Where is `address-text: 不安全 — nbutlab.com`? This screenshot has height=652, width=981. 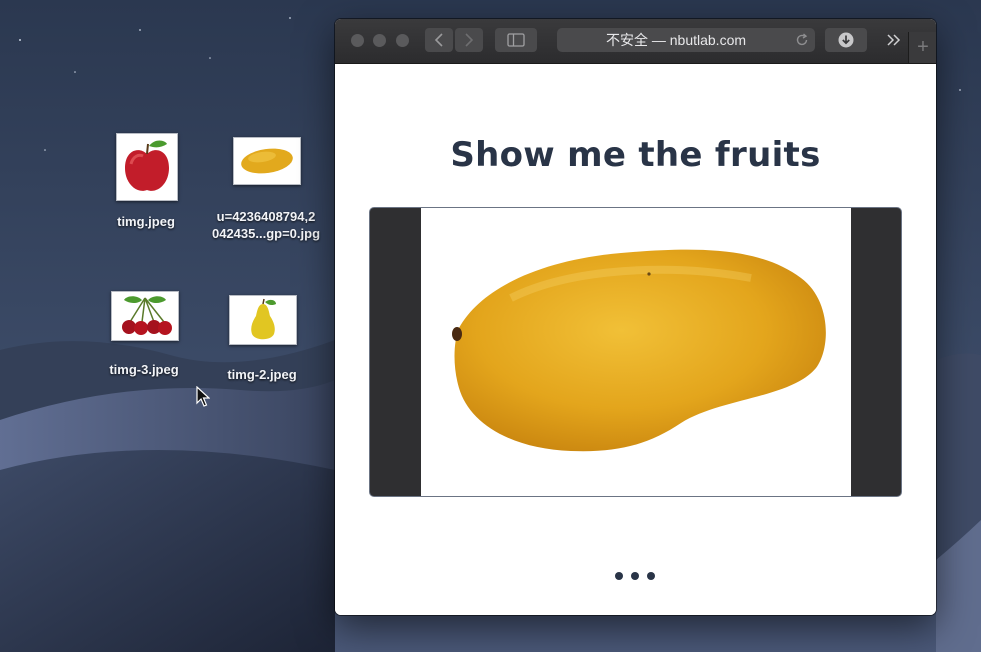 address-text: 不安全 — nbutlab.com is located at coordinates (676, 40).